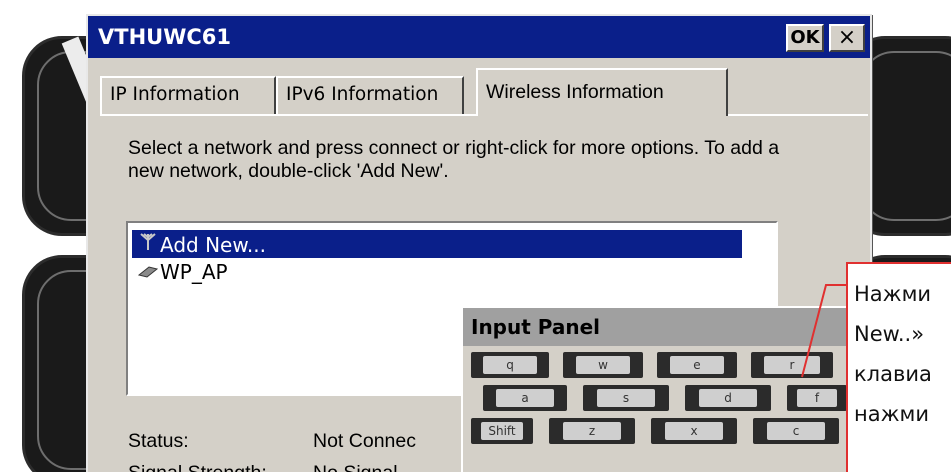 The height and width of the screenshot is (472, 951). Describe the element at coordinates (796, 431) in the screenshot. I see `key-c: c` at that location.